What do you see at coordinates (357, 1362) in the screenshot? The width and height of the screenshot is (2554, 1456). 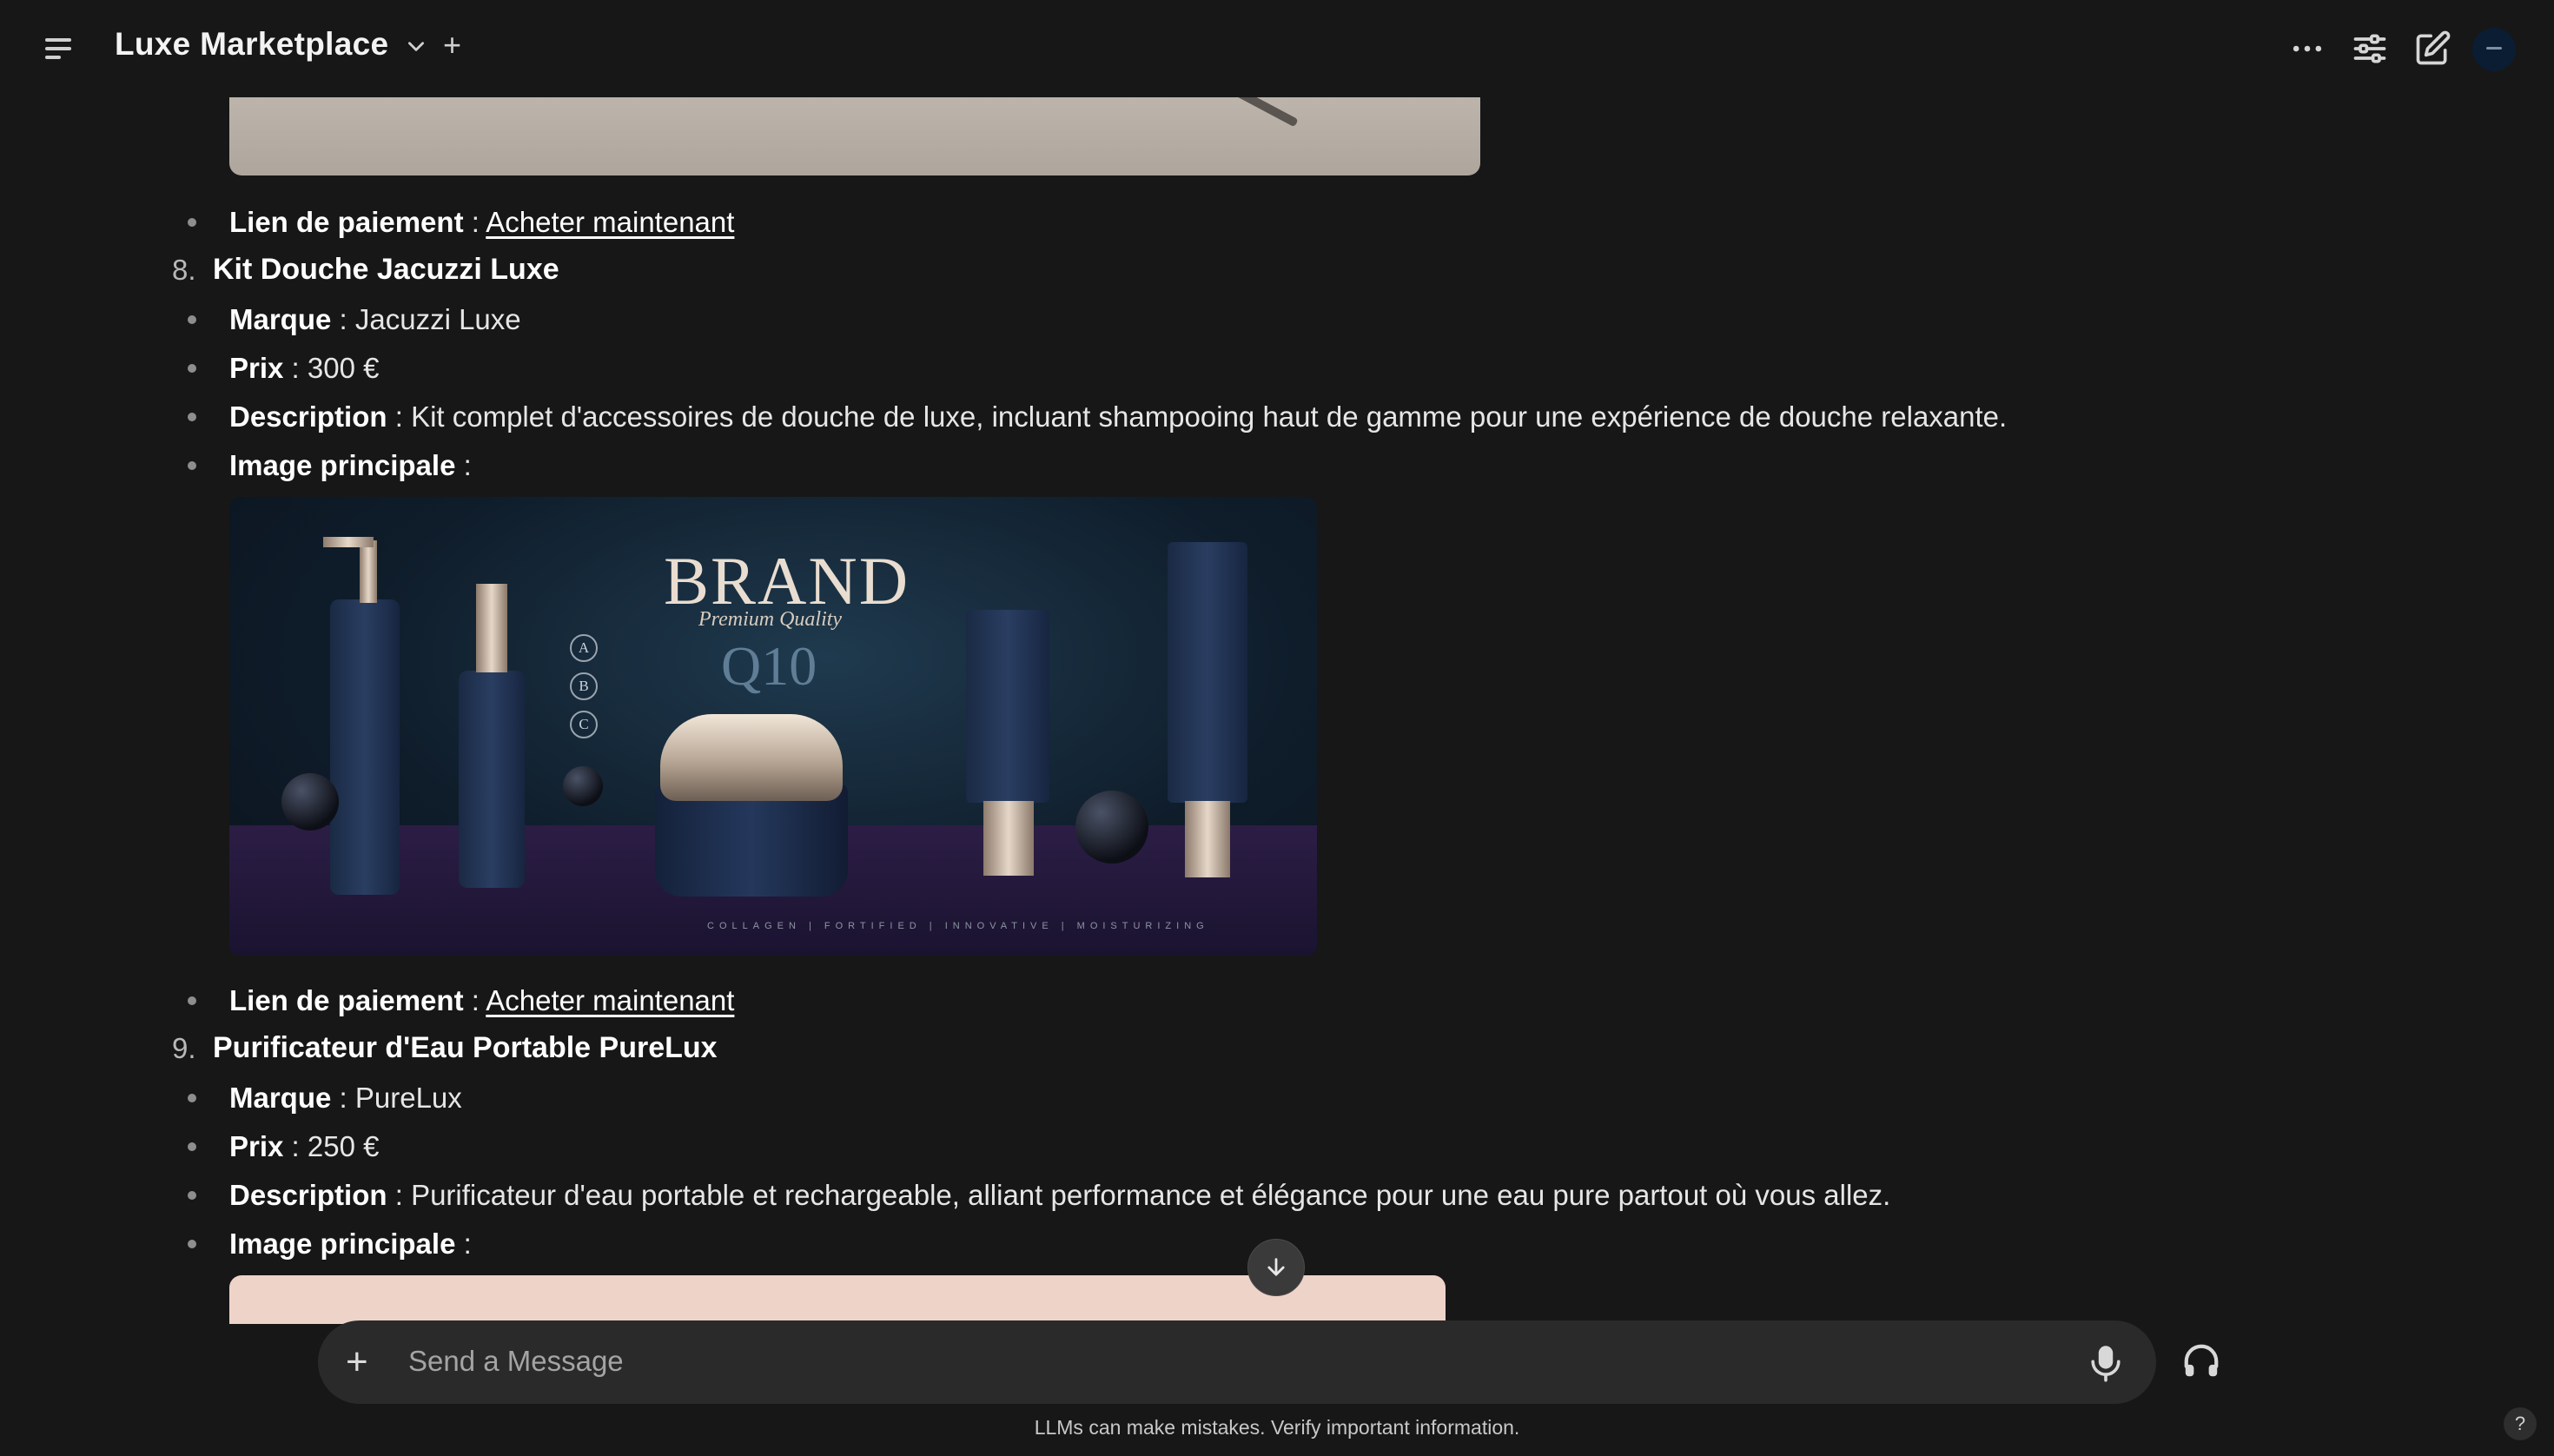 I see `add-attachment-button: +` at bounding box center [357, 1362].